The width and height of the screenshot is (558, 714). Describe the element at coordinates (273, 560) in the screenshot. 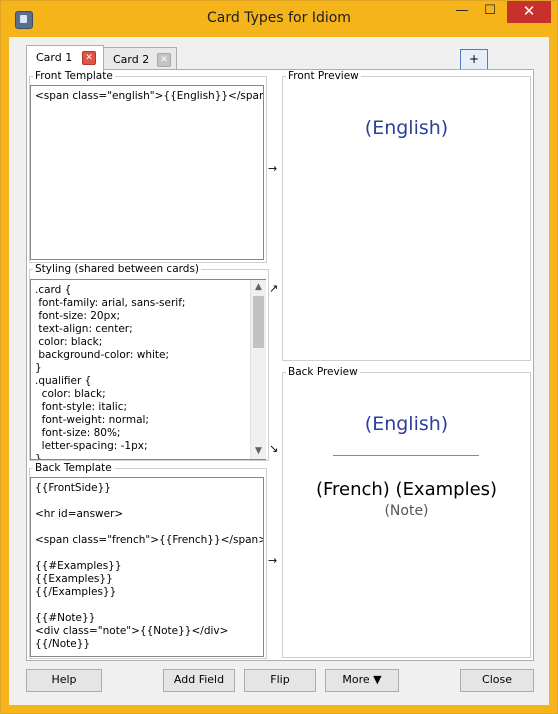

I see `back-arrow-icon: →` at that location.